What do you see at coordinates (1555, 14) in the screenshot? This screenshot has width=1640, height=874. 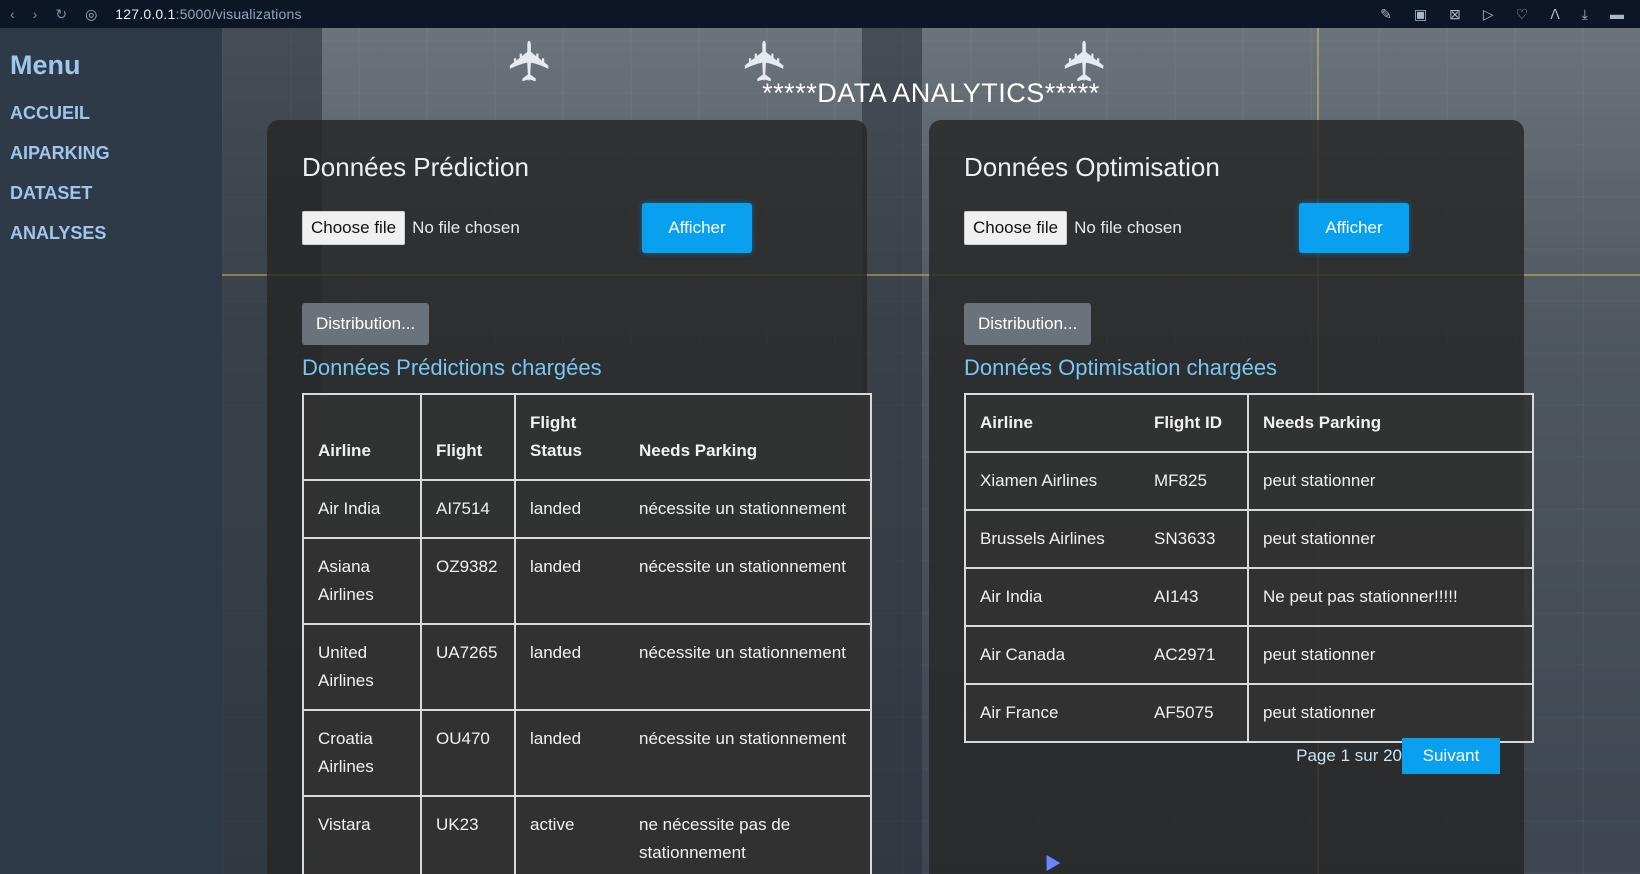 I see `profile-icon: ᐱ` at bounding box center [1555, 14].